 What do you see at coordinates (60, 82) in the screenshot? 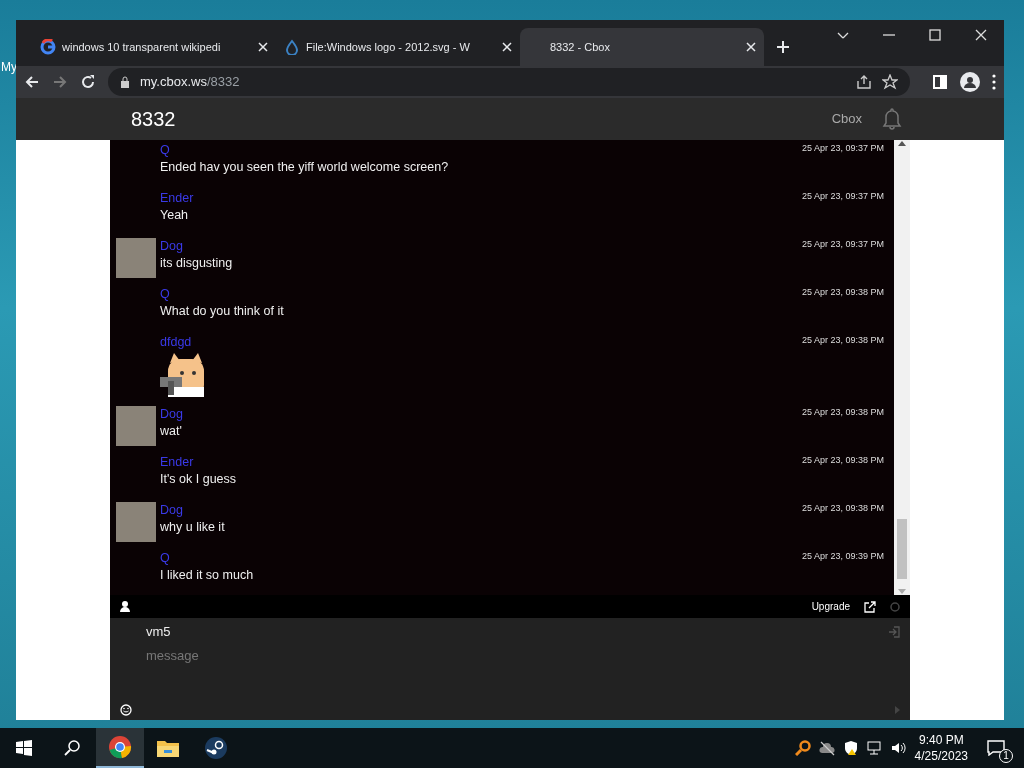
I see `forward-icon` at bounding box center [60, 82].